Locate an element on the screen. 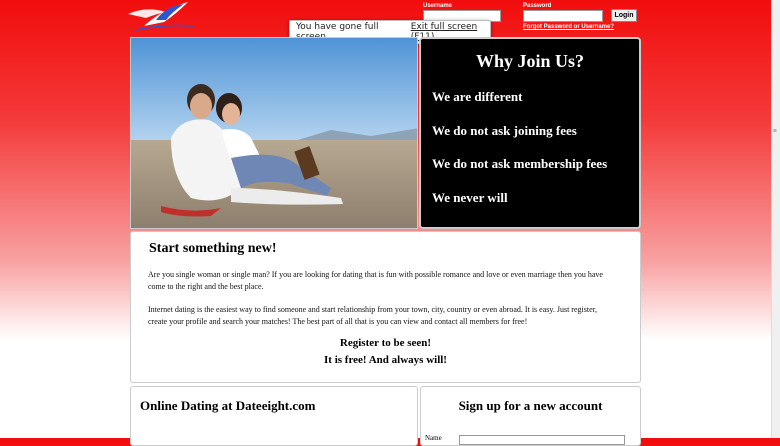  why-join-title: Why Join Us? is located at coordinates (530, 61).